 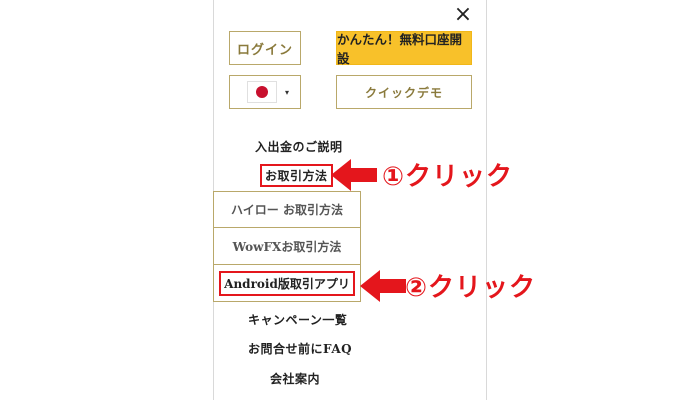 I want to click on signup-button: かんたん！無料口座開設, so click(x=404, y=48).